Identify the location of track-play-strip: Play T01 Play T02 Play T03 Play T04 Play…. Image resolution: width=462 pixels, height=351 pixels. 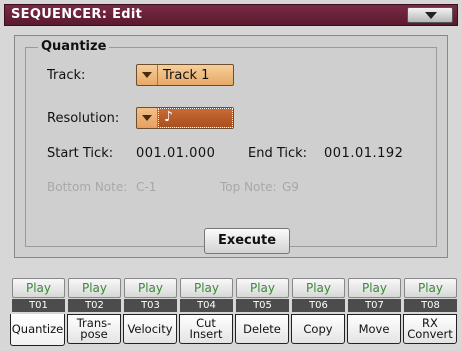
(234, 296).